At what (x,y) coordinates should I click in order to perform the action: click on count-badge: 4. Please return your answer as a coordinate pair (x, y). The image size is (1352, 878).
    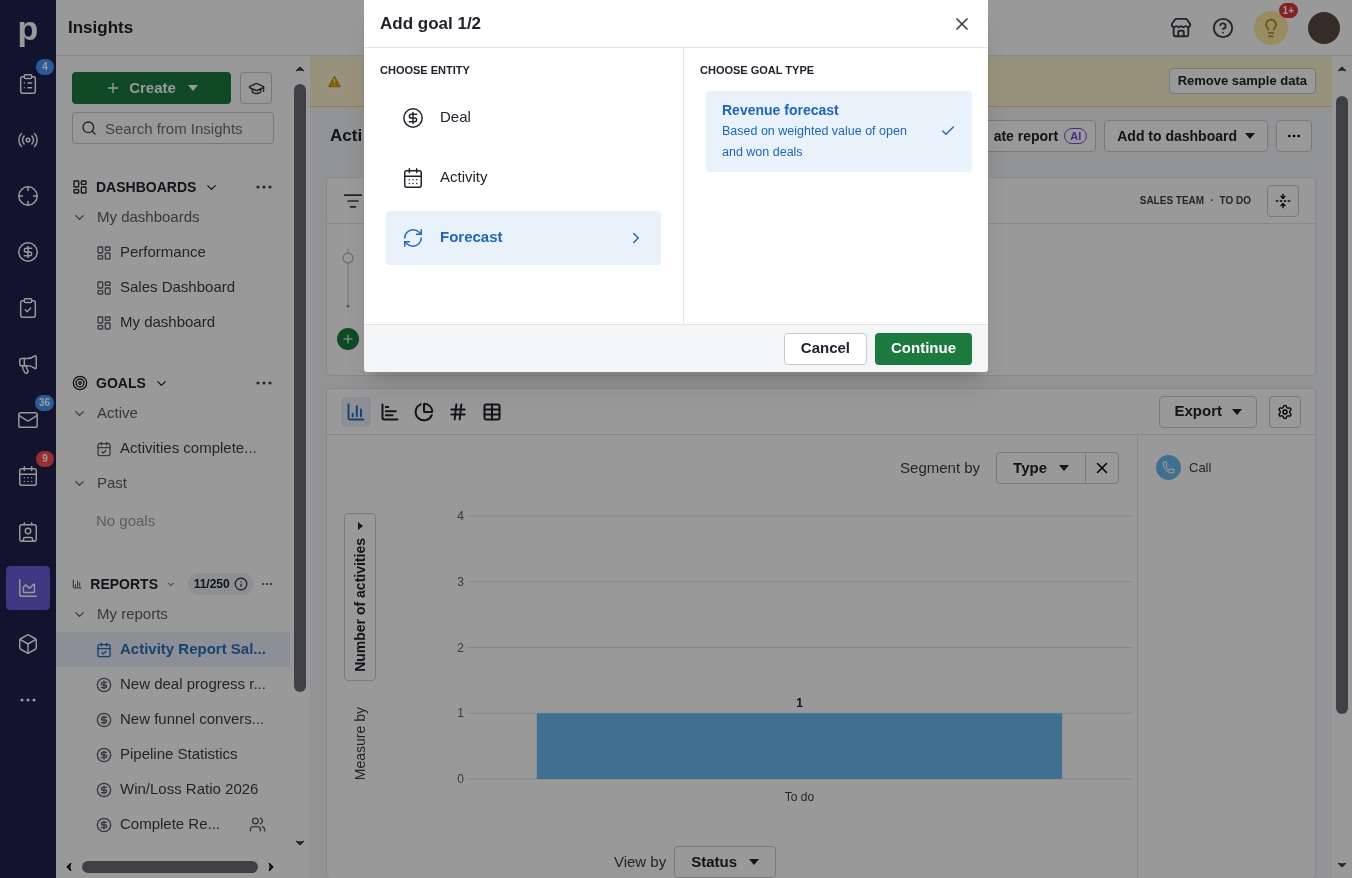
    Looking at the image, I should click on (45, 67).